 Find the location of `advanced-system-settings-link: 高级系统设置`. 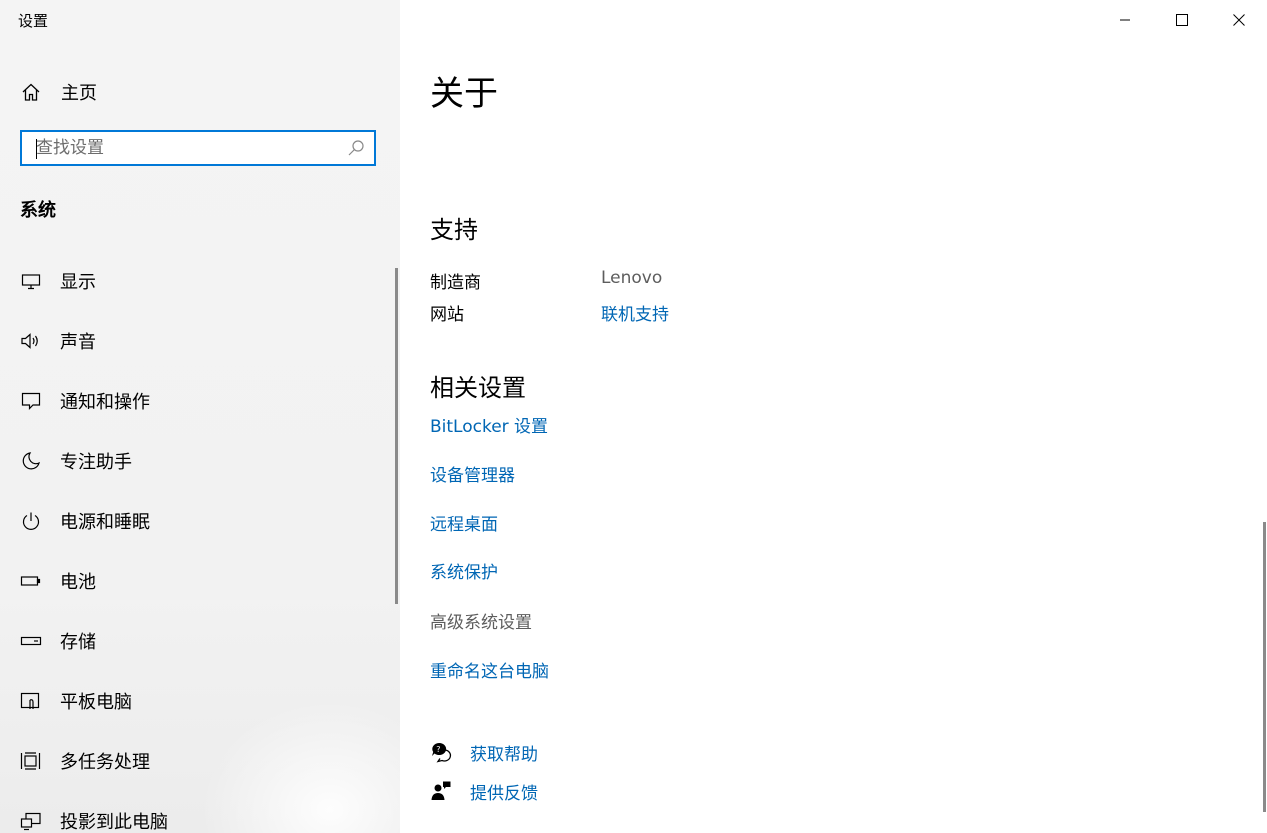

advanced-system-settings-link: 高级系统设置 is located at coordinates (481, 620).